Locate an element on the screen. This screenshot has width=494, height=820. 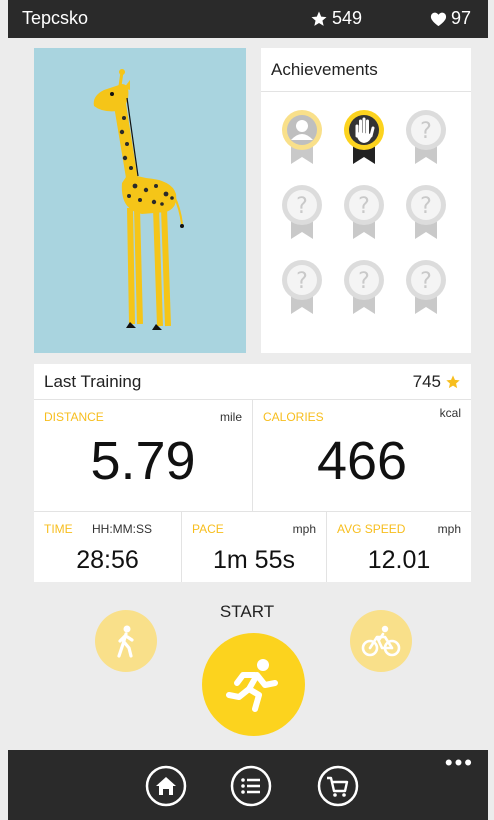
app-bar: ••• is located at coordinates (248, 785).